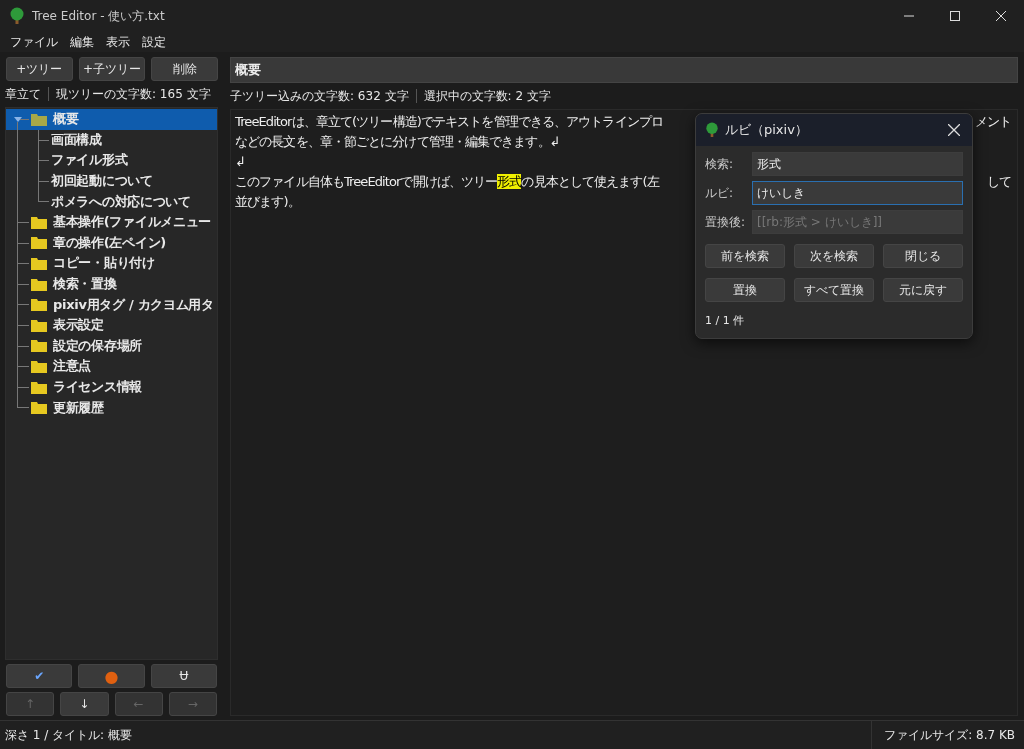 The height and width of the screenshot is (749, 1024). Describe the element at coordinates (184, 69) in the screenshot. I see `toolbar-button: 削除` at that location.